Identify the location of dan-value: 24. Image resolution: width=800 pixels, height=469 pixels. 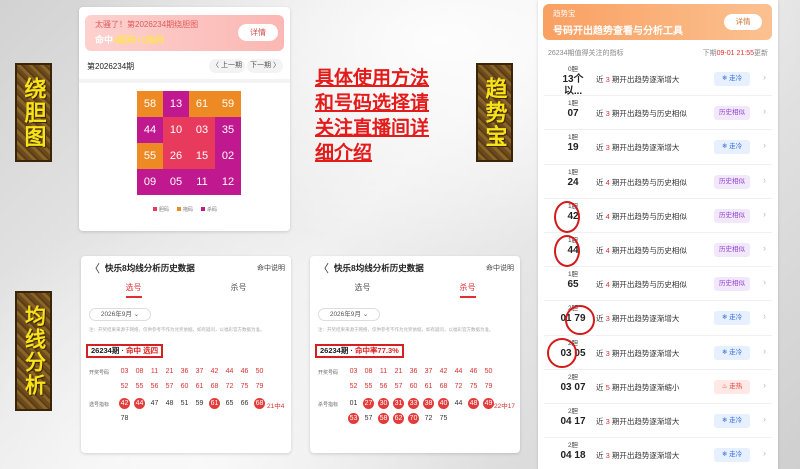
(573, 182).